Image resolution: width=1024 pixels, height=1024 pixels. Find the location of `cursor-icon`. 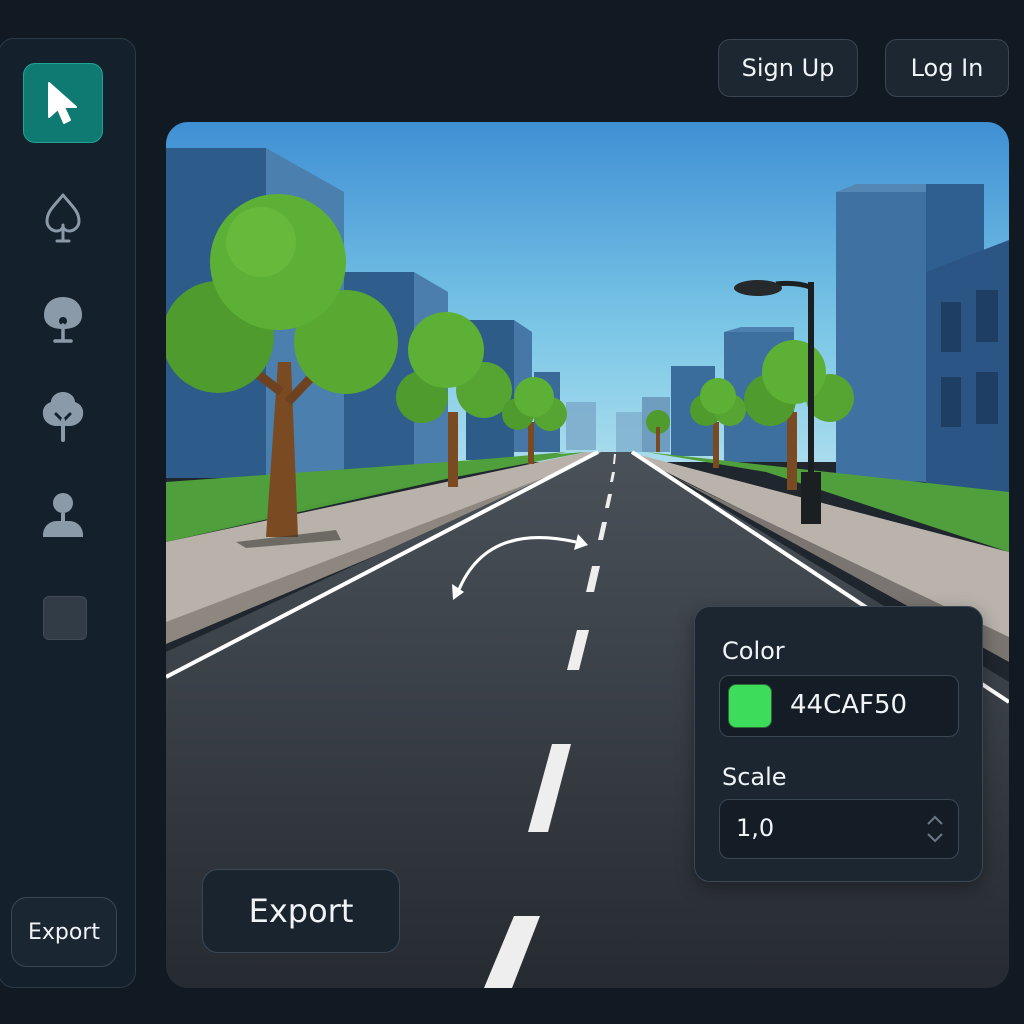

cursor-icon is located at coordinates (62, 103).